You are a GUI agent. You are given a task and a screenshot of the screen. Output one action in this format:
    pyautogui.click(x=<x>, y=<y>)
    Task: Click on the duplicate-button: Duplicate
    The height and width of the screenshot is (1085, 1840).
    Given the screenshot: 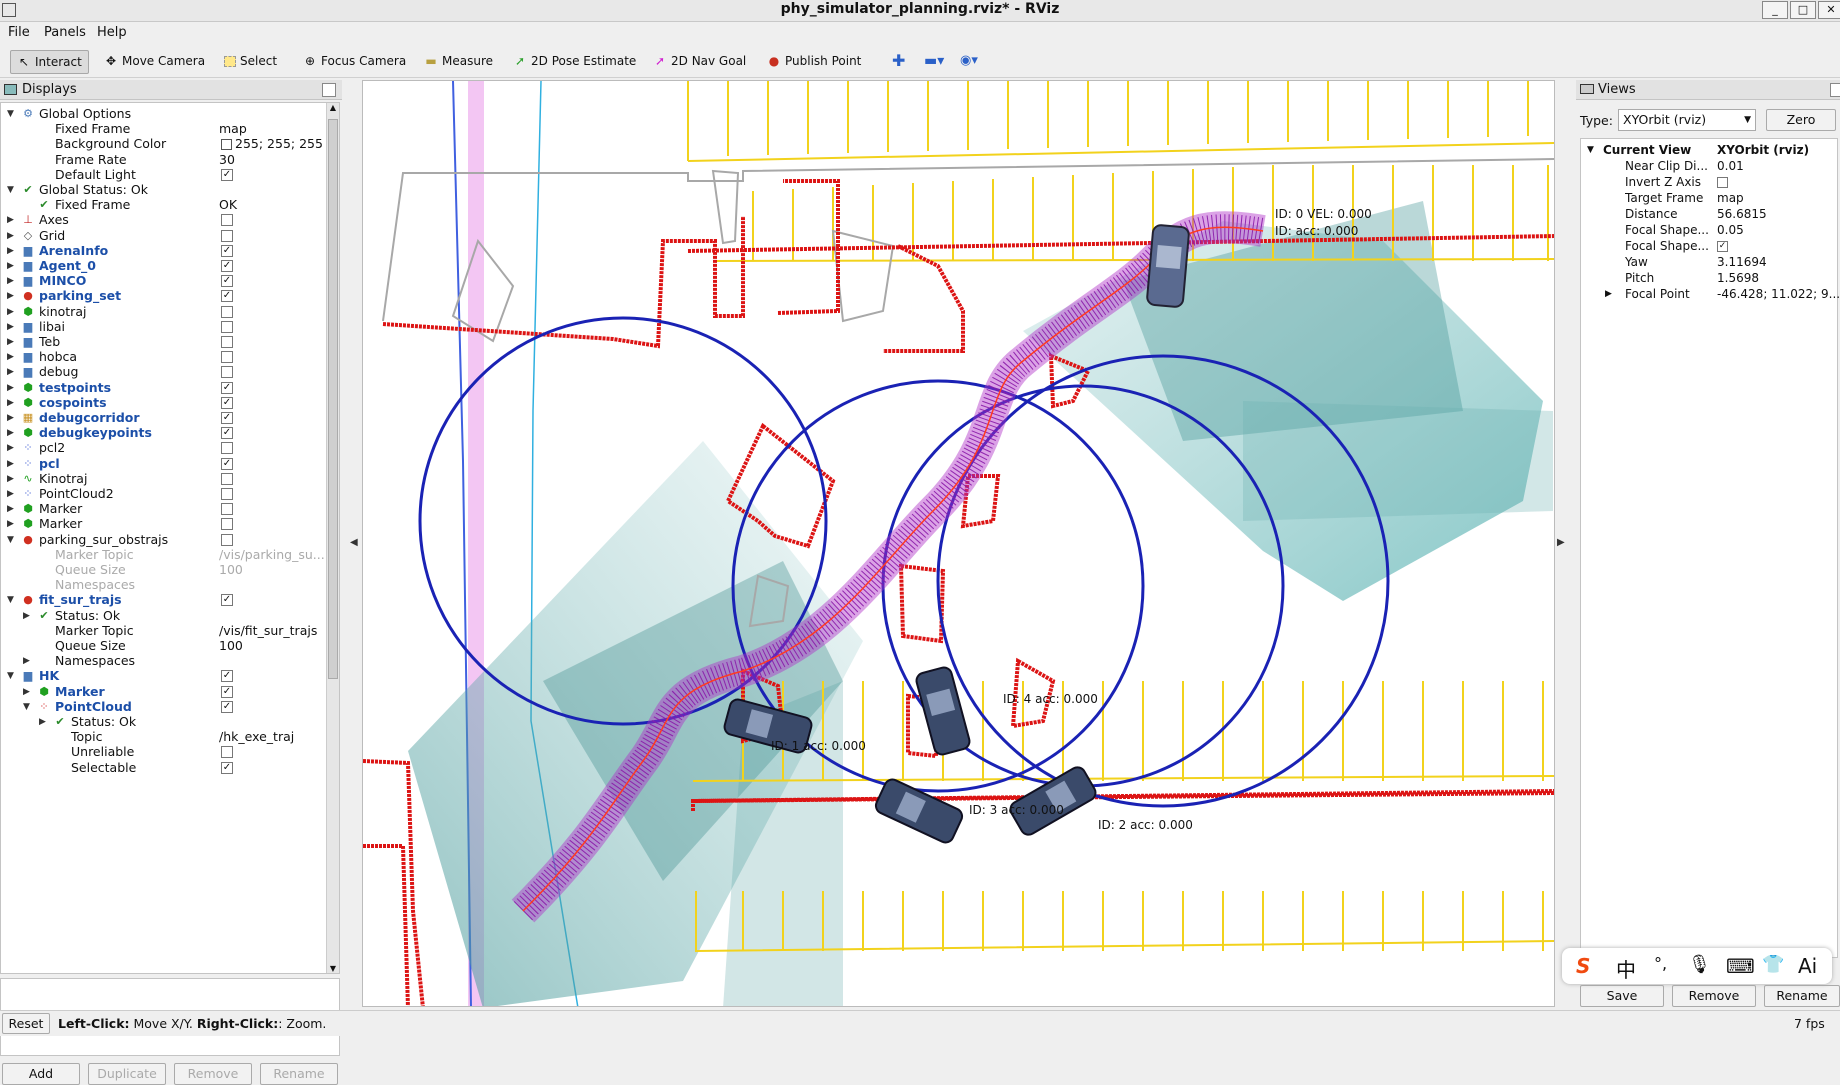 What is the action you would take?
    pyautogui.click(x=127, y=1074)
    